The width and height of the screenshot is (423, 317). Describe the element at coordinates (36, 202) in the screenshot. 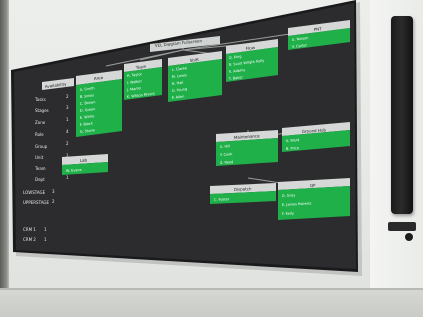

I see `footer-row-label: UPPERSTAGE` at that location.